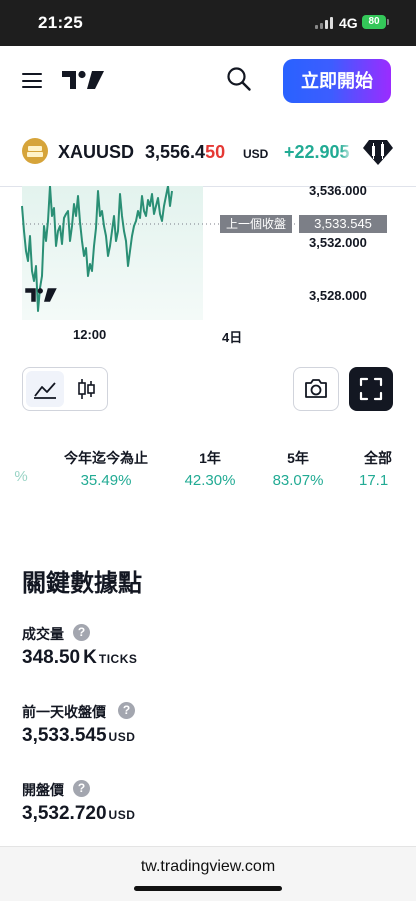 This screenshot has width=416, height=901. Describe the element at coordinates (298, 480) in the screenshot. I see `perf-value: 83.07%` at that location.